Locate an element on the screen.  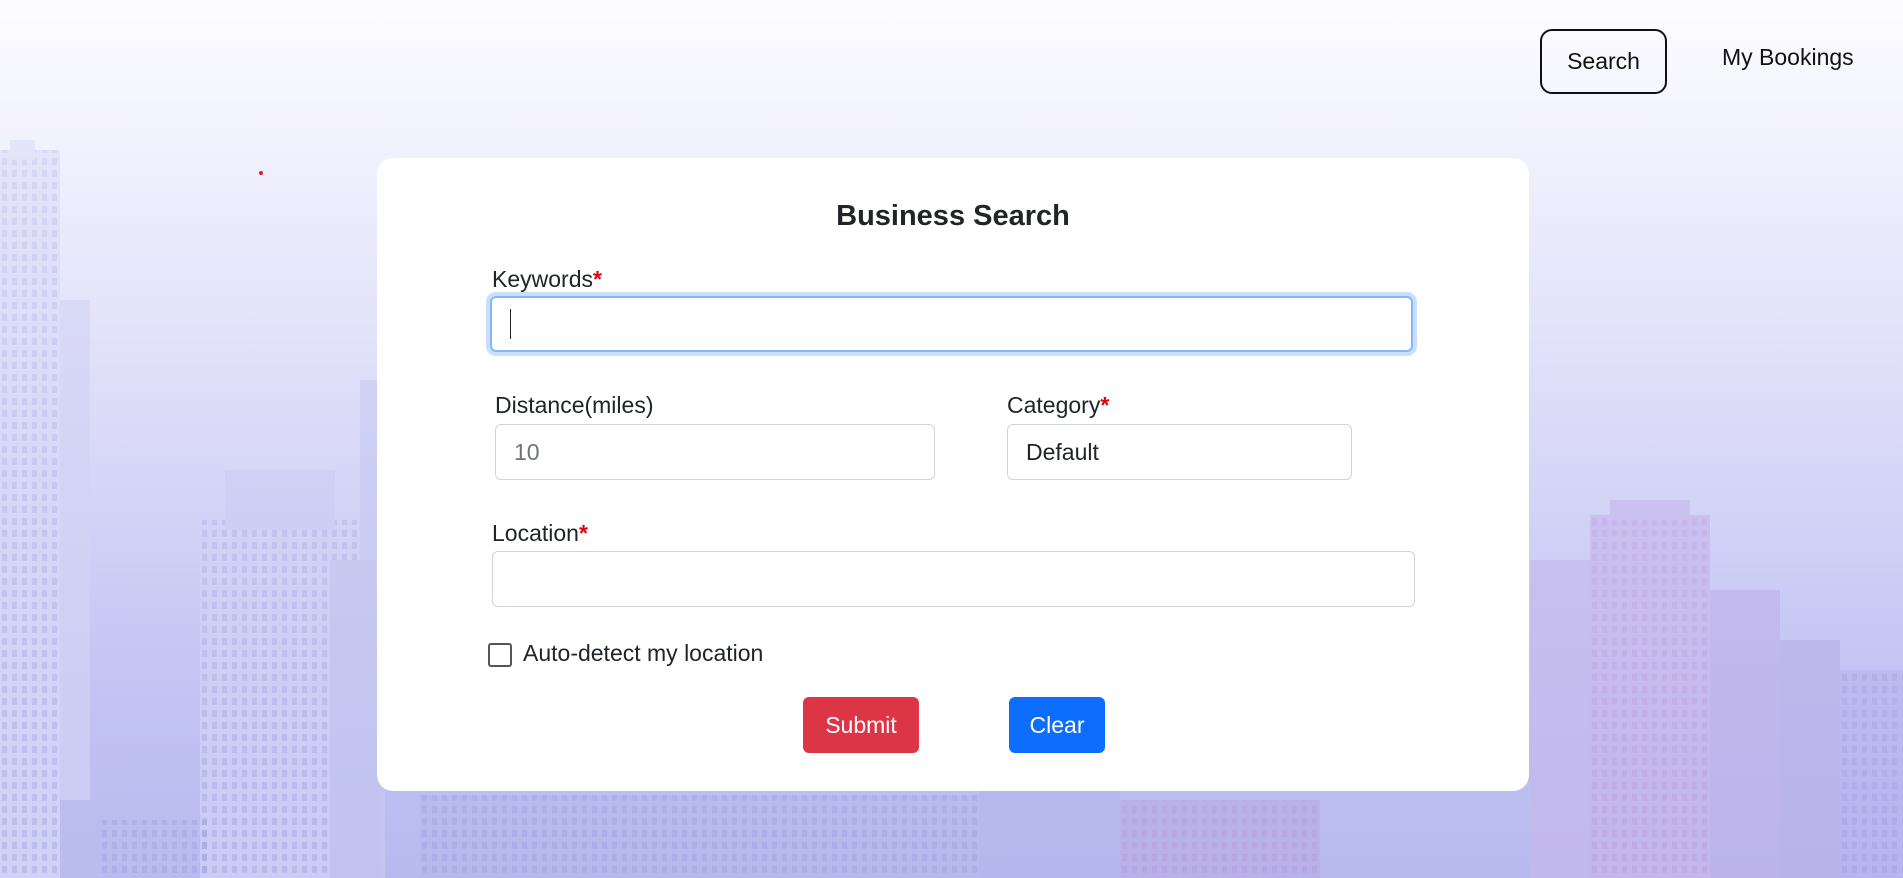
keywords-input is located at coordinates (951, 324).